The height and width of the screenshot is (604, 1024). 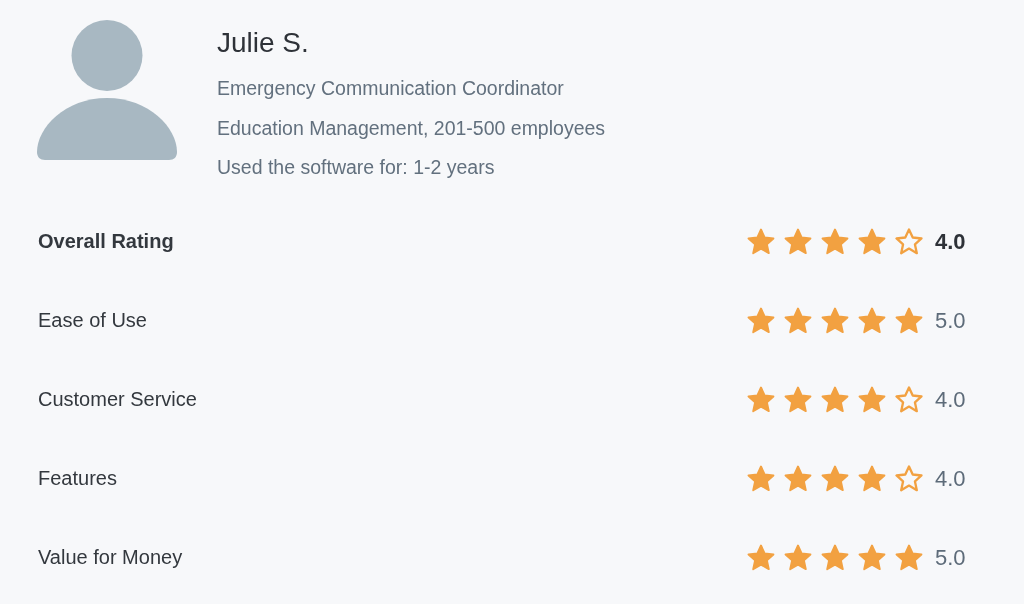 I want to click on reviewer-name: Julie S., so click(x=263, y=43).